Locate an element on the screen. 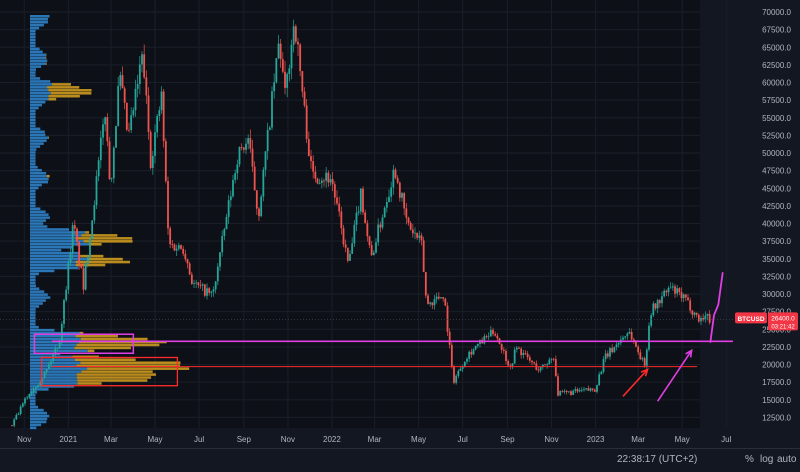 The width and height of the screenshot is (800, 472). y-tick-label: 45000.0 is located at coordinates (776, 188).